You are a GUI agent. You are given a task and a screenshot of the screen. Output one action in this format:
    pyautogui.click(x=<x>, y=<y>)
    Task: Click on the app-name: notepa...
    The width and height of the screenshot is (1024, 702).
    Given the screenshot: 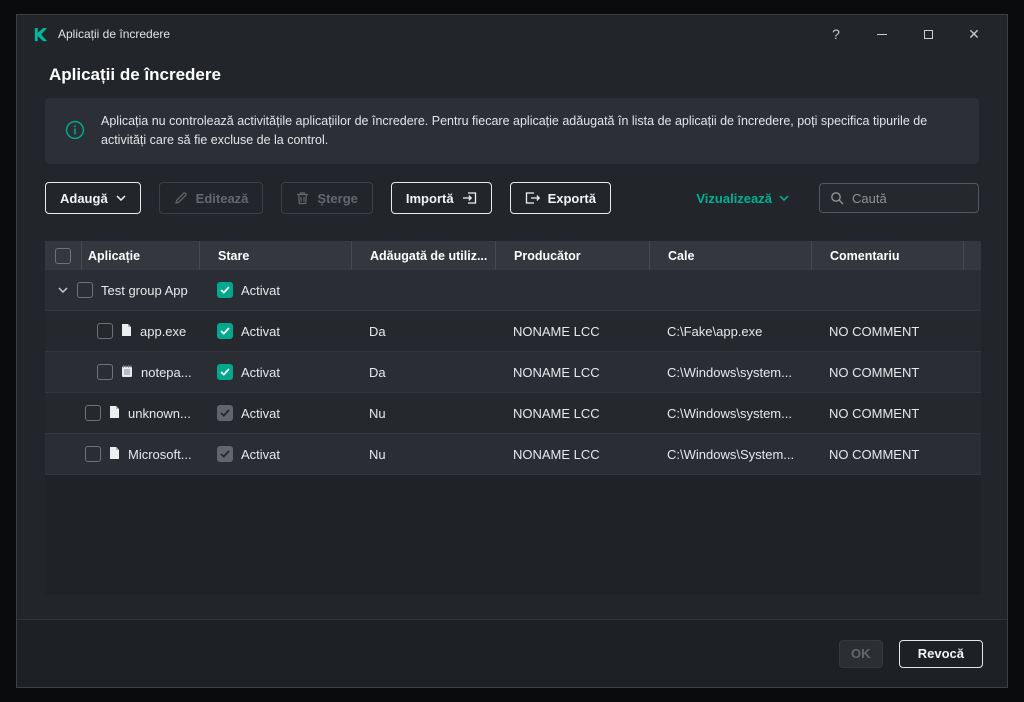 What is the action you would take?
    pyautogui.click(x=166, y=372)
    